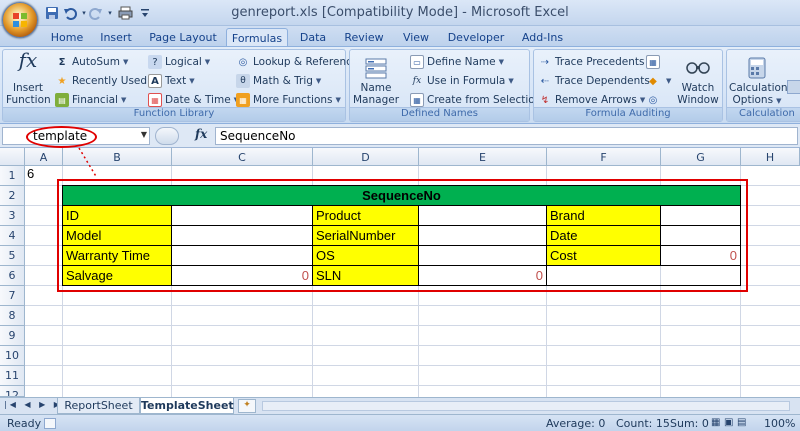  Describe the element at coordinates (92, 62) in the screenshot. I see `autosum-button: Σ AutoSum ▼` at that location.